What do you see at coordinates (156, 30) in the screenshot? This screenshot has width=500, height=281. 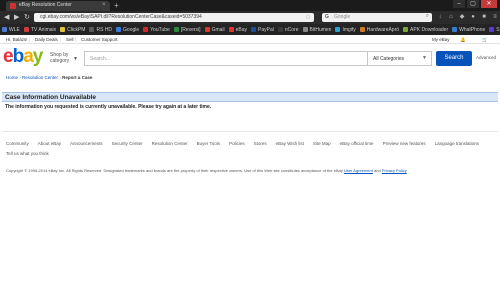 I see `bookmark-item: YouTube` at bounding box center [156, 30].